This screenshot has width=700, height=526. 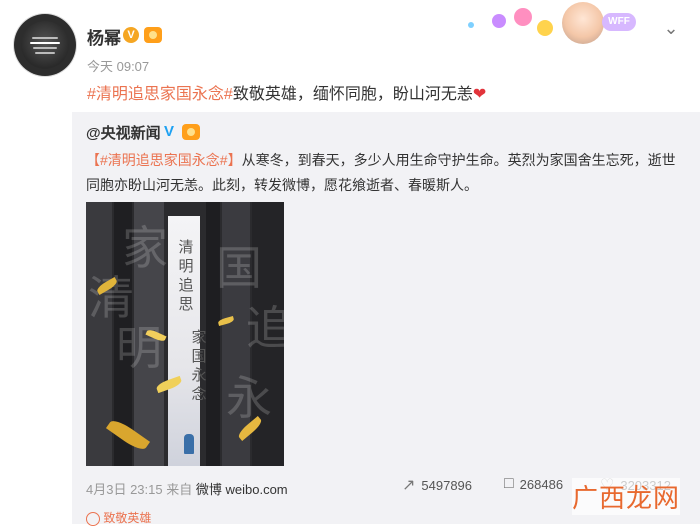 What do you see at coordinates (164, 160) in the screenshot?
I see `repost-hashtag: 【#清明追思家国永念#】` at bounding box center [164, 160].